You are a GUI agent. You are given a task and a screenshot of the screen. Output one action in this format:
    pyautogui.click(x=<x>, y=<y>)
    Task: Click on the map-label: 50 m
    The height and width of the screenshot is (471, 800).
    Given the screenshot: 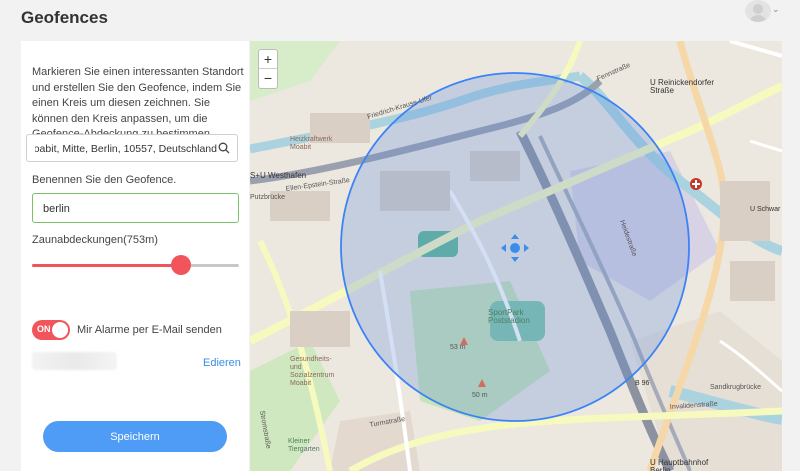 What is the action you would take?
    pyautogui.click(x=480, y=395)
    